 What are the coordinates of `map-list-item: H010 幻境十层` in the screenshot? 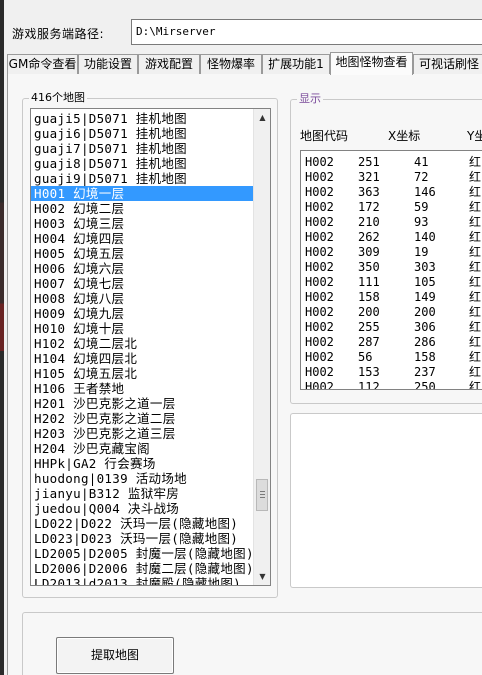 It's located at (142, 328).